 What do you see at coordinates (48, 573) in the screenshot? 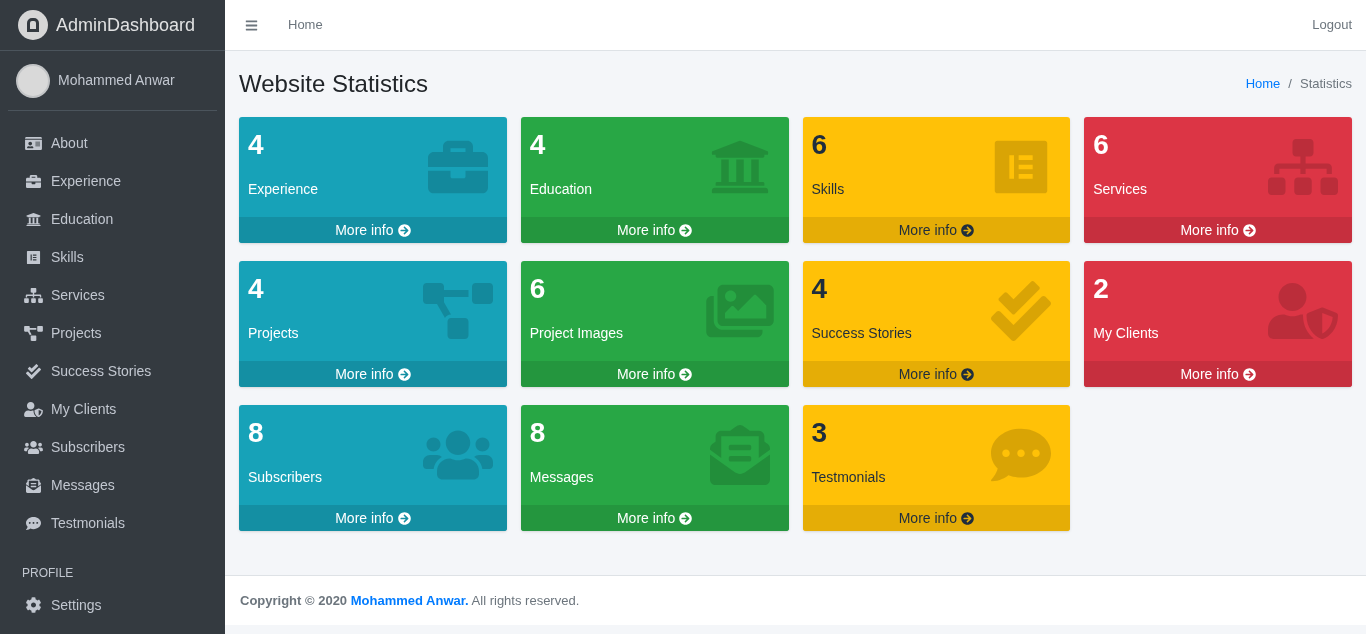
I see `section-header: PROFILE` at bounding box center [48, 573].